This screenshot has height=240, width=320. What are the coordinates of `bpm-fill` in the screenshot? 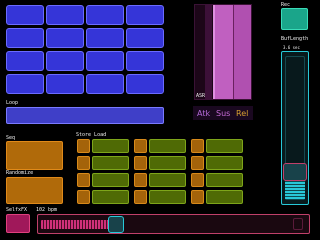 It's located at (77, 224).